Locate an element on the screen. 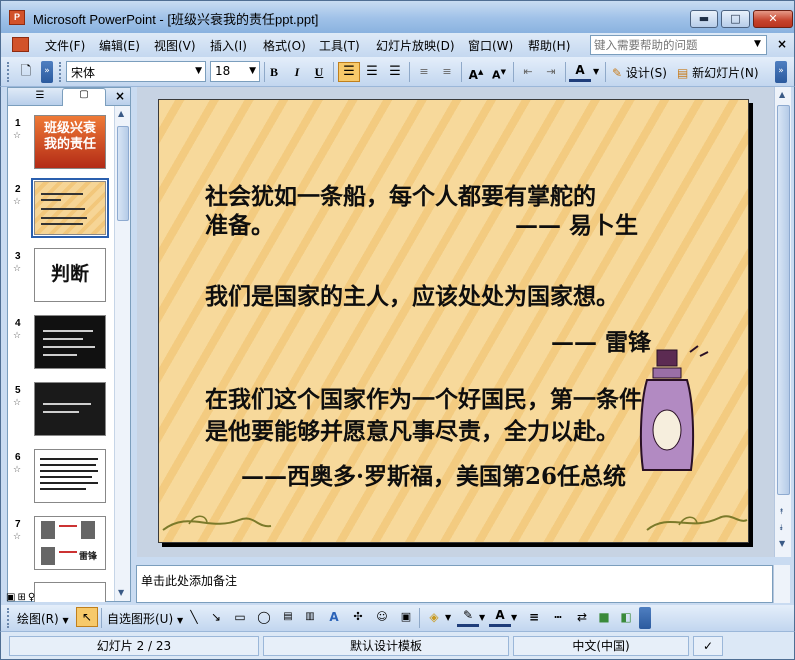 The width and height of the screenshot is (795, 660). menu-tools: 工具(T) is located at coordinates (339, 45).